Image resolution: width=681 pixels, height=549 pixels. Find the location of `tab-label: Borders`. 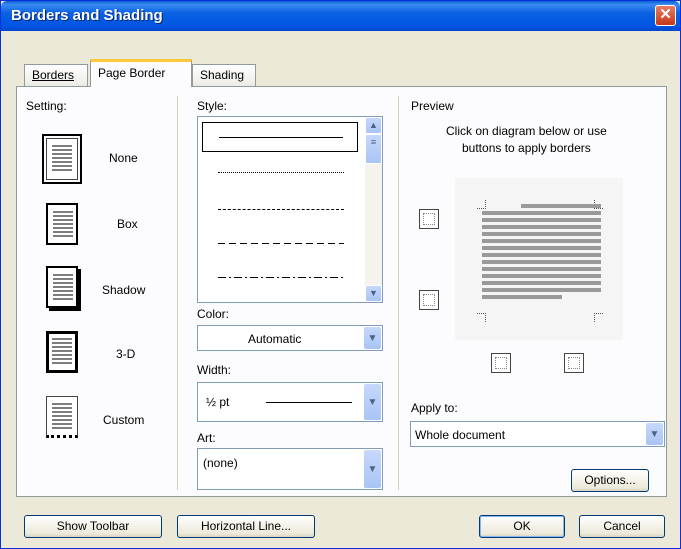

tab-label: Borders is located at coordinates (53, 75).